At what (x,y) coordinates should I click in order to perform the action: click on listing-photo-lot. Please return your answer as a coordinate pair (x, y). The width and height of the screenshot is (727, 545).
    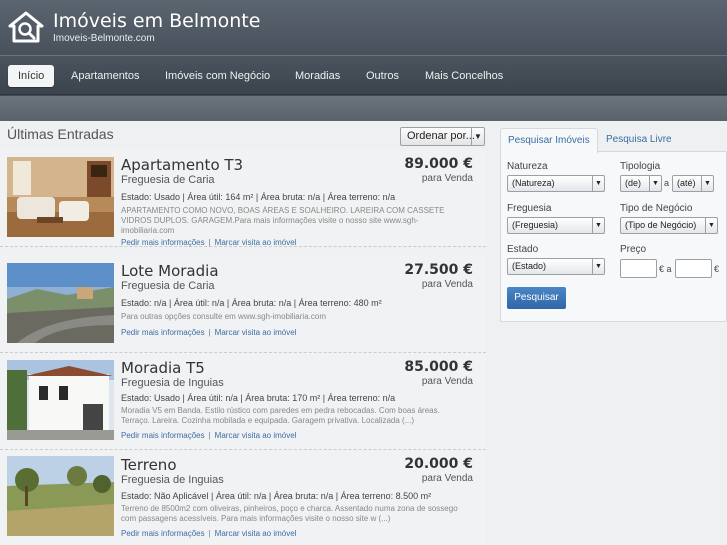
    Looking at the image, I should click on (60, 303).